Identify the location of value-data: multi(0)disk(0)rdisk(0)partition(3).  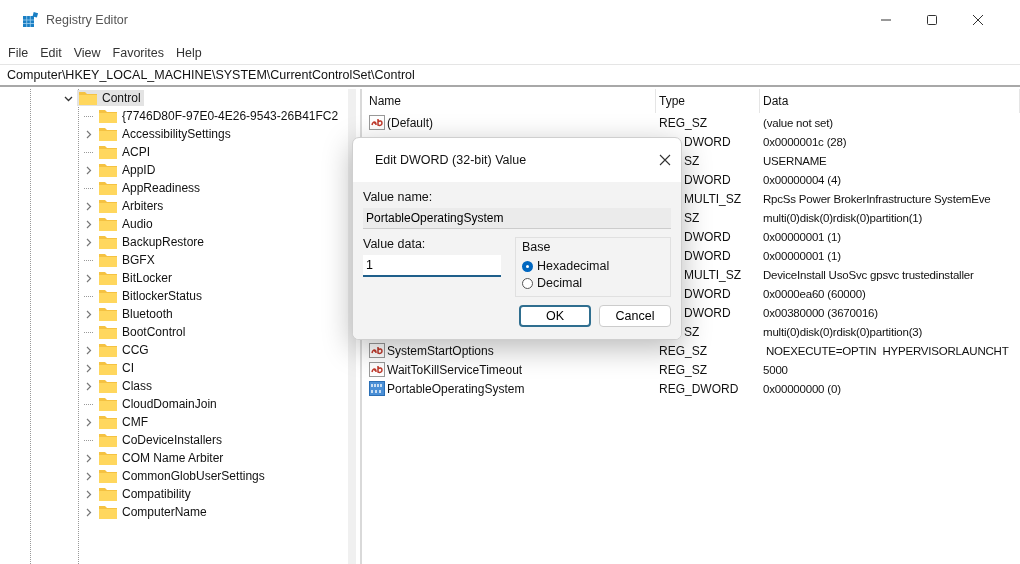
(843, 331).